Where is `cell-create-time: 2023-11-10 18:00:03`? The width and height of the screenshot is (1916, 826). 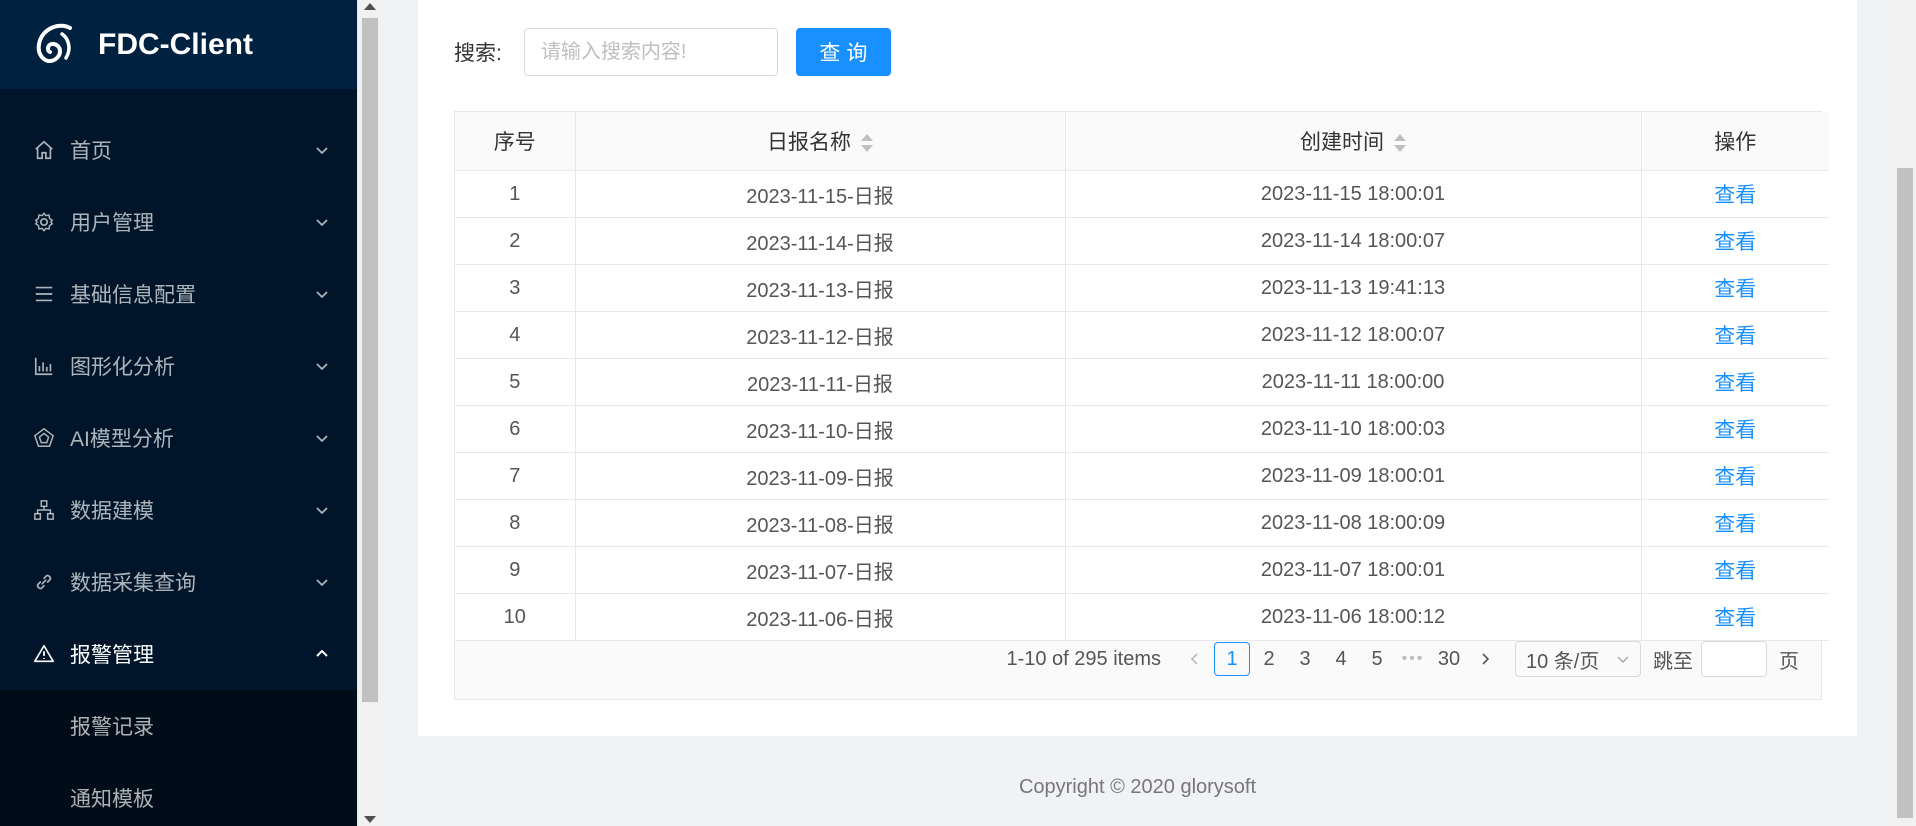
cell-create-time: 2023-11-10 18:00:03 is located at coordinates (1353, 428).